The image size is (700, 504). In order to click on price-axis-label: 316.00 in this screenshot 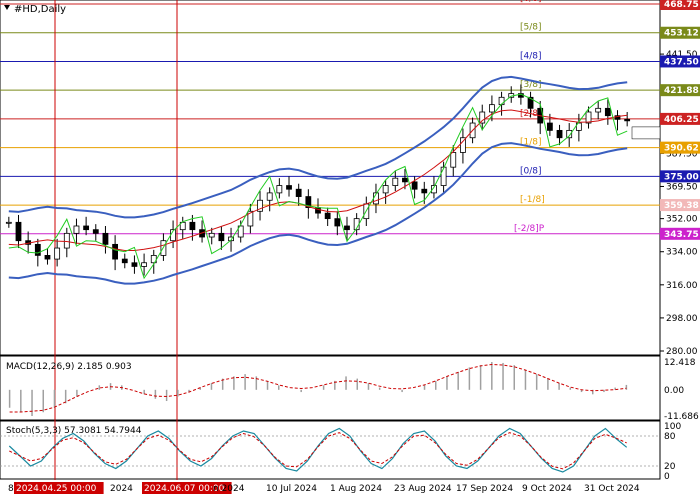, I will do `click(682, 286)`.